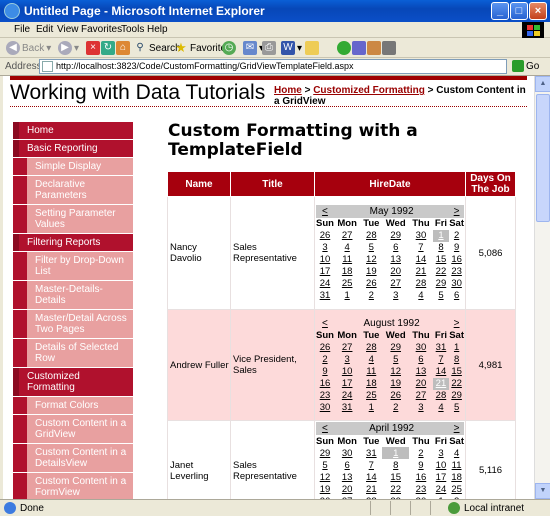 This screenshot has height=516, width=550. What do you see at coordinates (325, 383) in the screenshot?
I see `calendar-day: 16` at bounding box center [325, 383].